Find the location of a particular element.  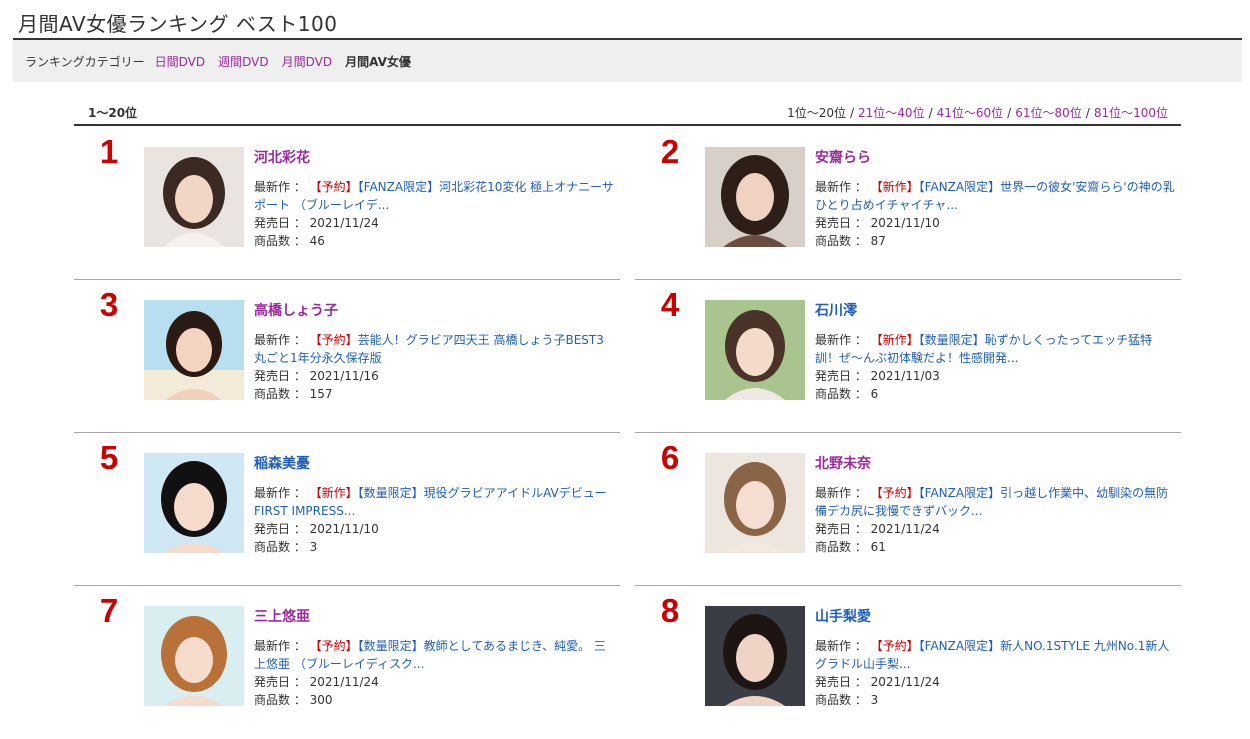

pager: 1位～20位/21位～40位/41位～60位/61位～80位/81位～100位 is located at coordinates (977, 112).